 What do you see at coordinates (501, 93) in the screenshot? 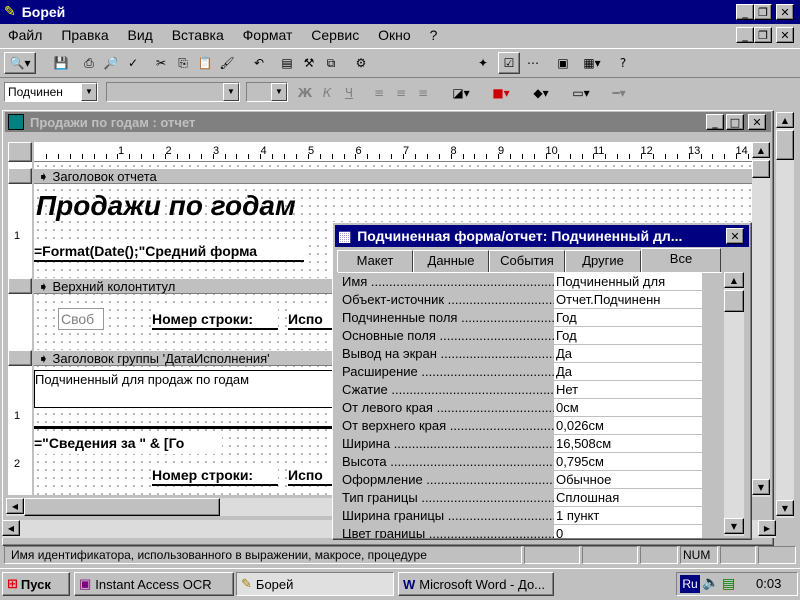
I see `font-color-icon: ■▾` at bounding box center [501, 93].